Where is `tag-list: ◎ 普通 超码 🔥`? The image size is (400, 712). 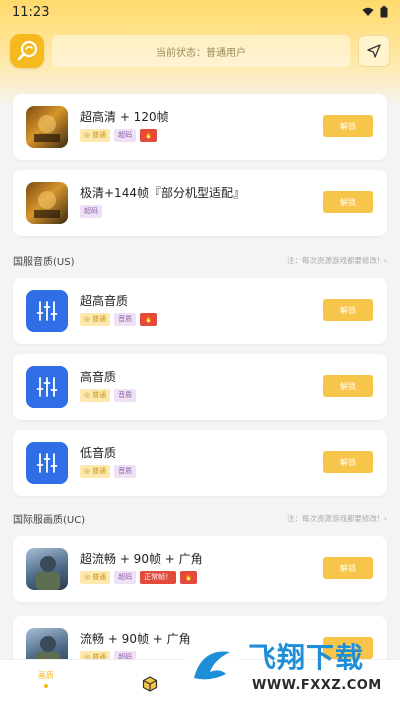 tag-list: ◎ 普通 超码 🔥 is located at coordinates (118, 135).